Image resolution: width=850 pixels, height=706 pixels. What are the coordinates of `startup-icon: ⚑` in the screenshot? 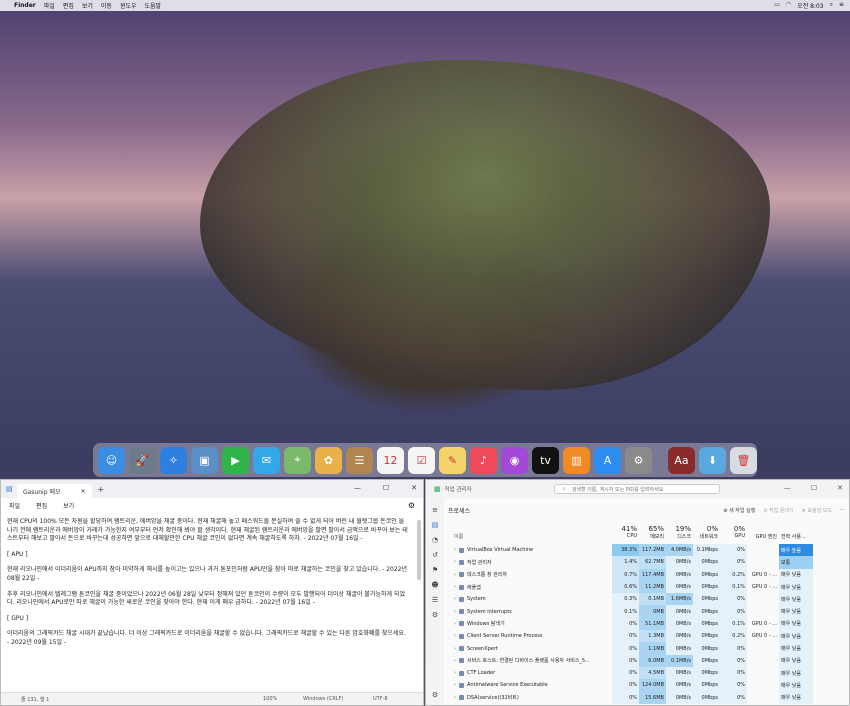 It's located at (435, 570).